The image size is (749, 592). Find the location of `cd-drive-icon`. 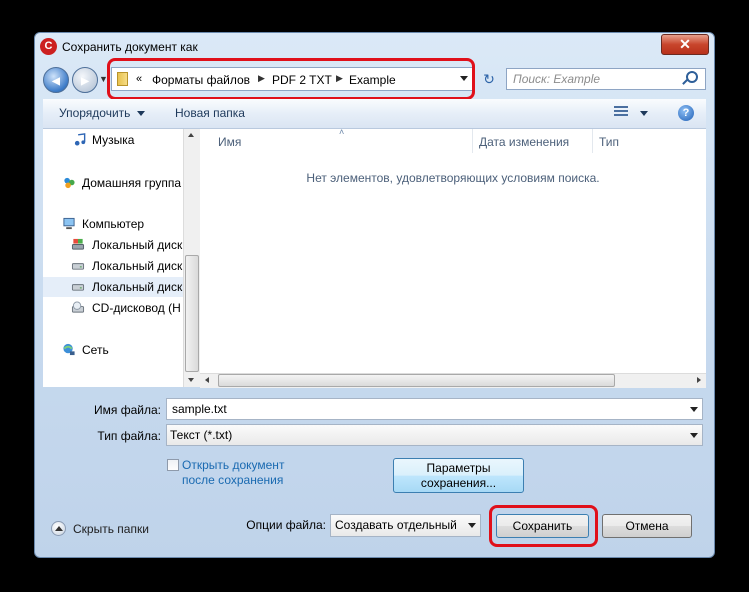

cd-drive-icon is located at coordinates (78, 307).